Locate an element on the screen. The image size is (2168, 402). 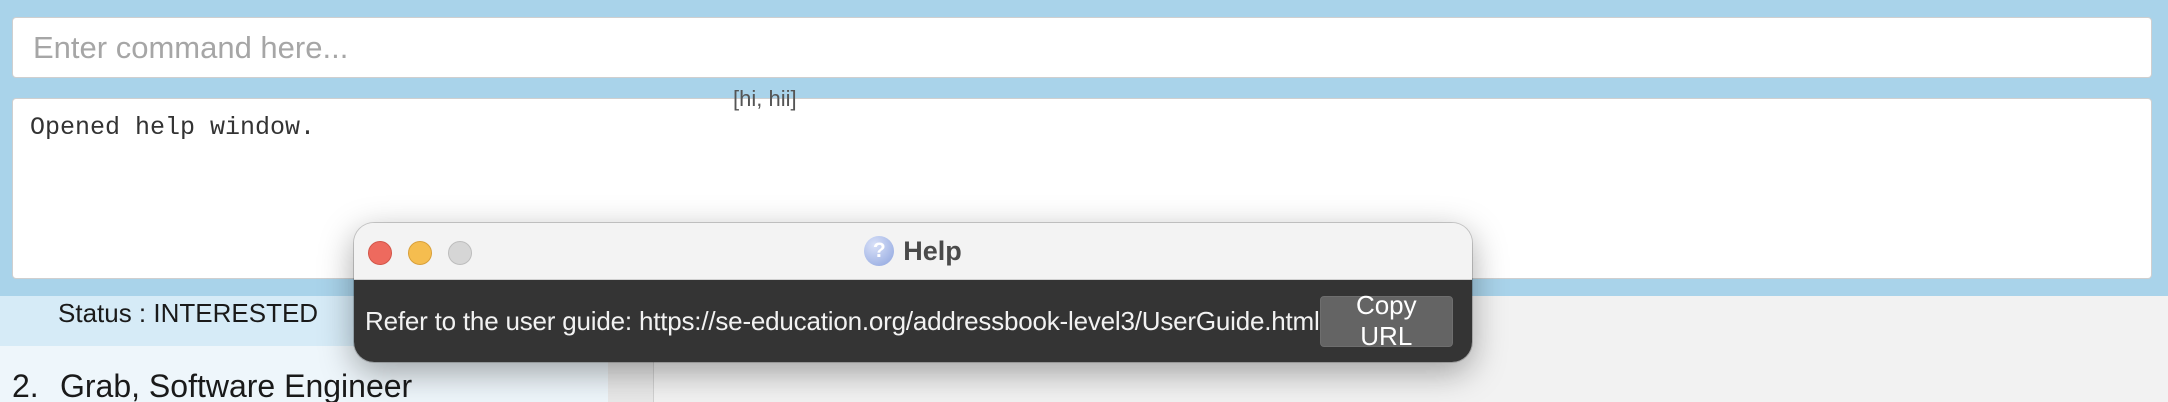
list-item-title: Grab, Software Engineer is located at coordinates (236, 385).